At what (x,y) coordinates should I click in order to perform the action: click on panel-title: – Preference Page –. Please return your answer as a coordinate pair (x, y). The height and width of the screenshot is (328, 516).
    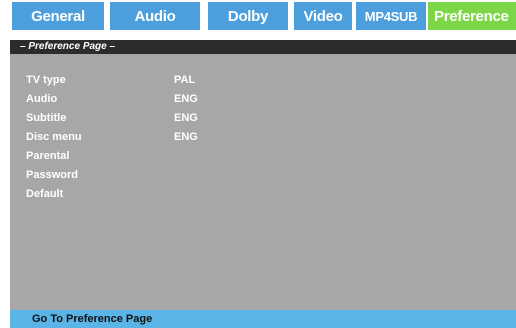
    Looking at the image, I should click on (263, 47).